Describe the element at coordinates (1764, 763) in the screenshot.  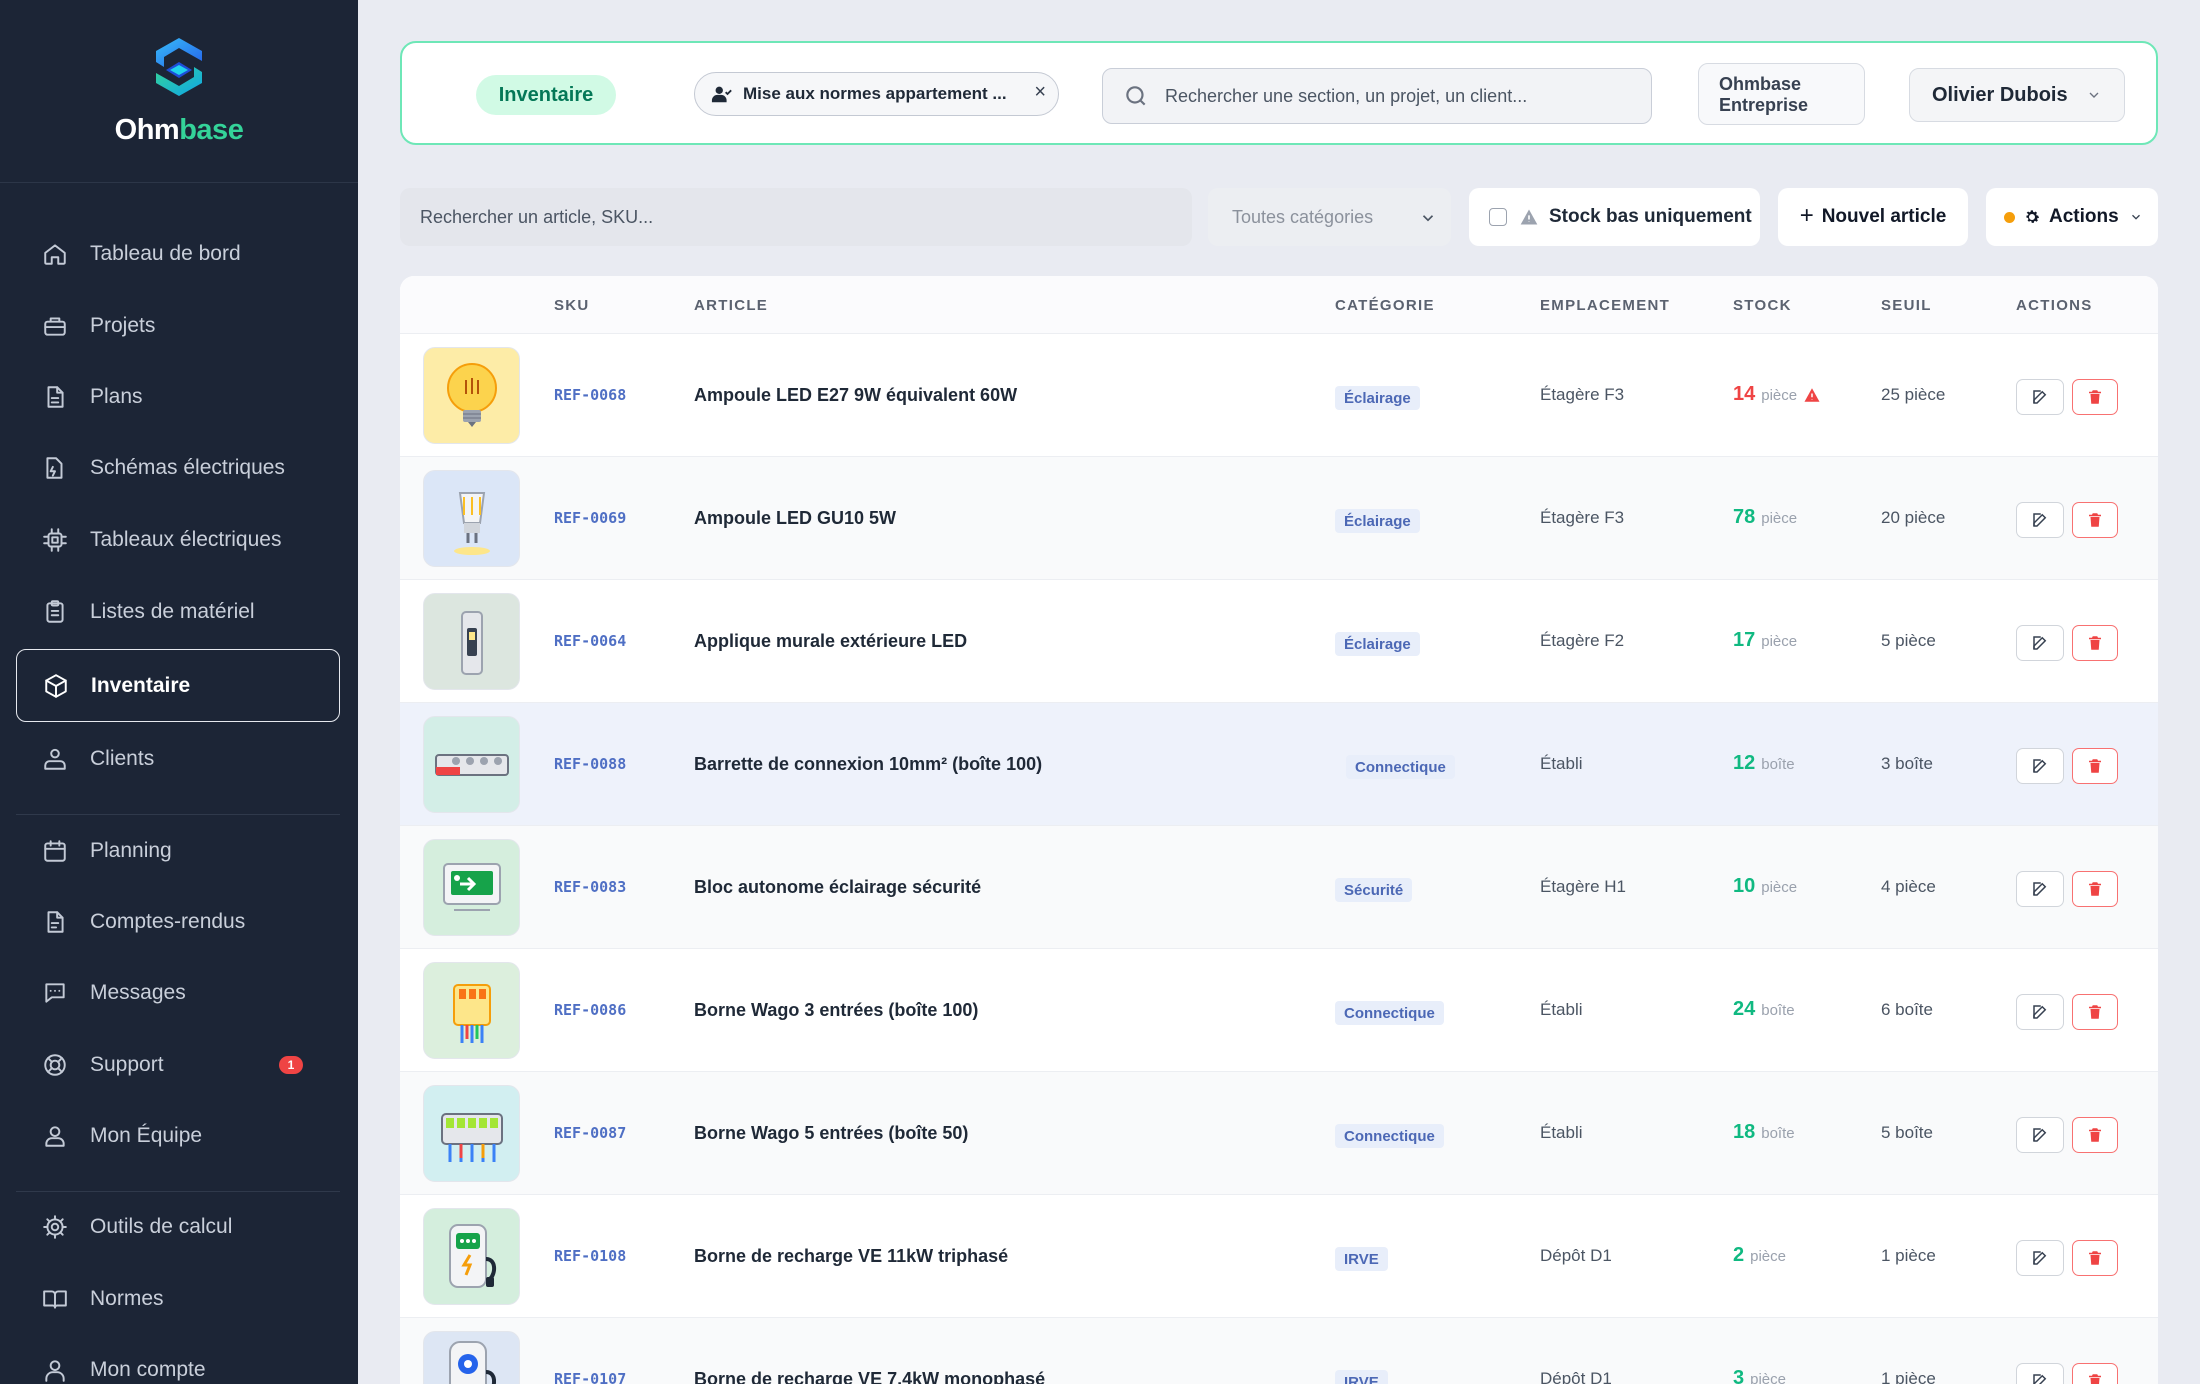
I see `row-stock: 12 boîte` at that location.